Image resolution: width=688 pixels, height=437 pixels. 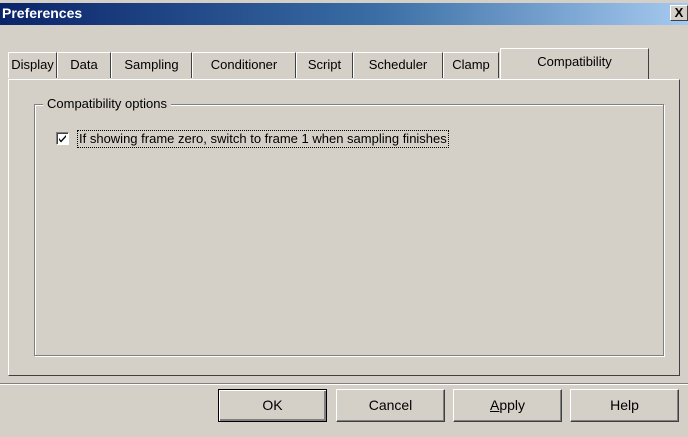 I want to click on title-bar: Preferences X, so click(x=344, y=14).